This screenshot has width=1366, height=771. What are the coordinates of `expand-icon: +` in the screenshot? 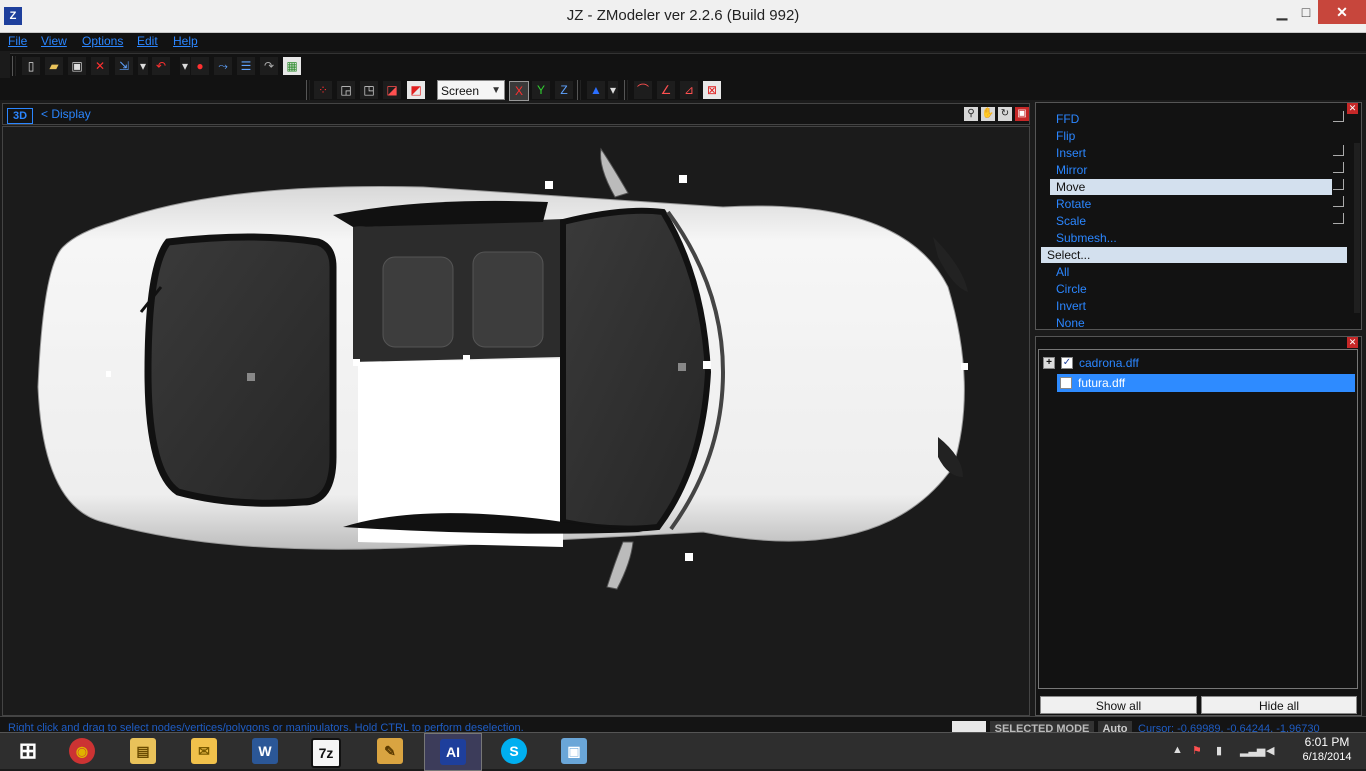 It's located at (1049, 362).